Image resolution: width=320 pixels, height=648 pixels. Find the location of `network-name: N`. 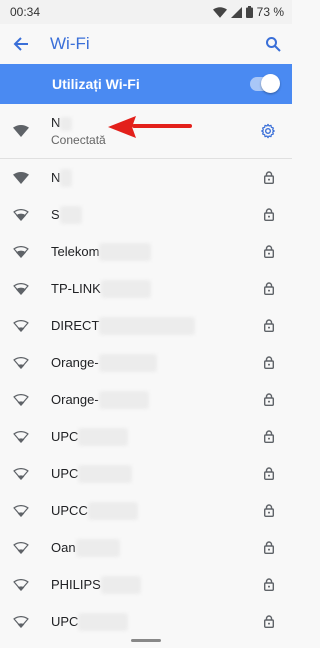

network-name: N is located at coordinates (156, 177).